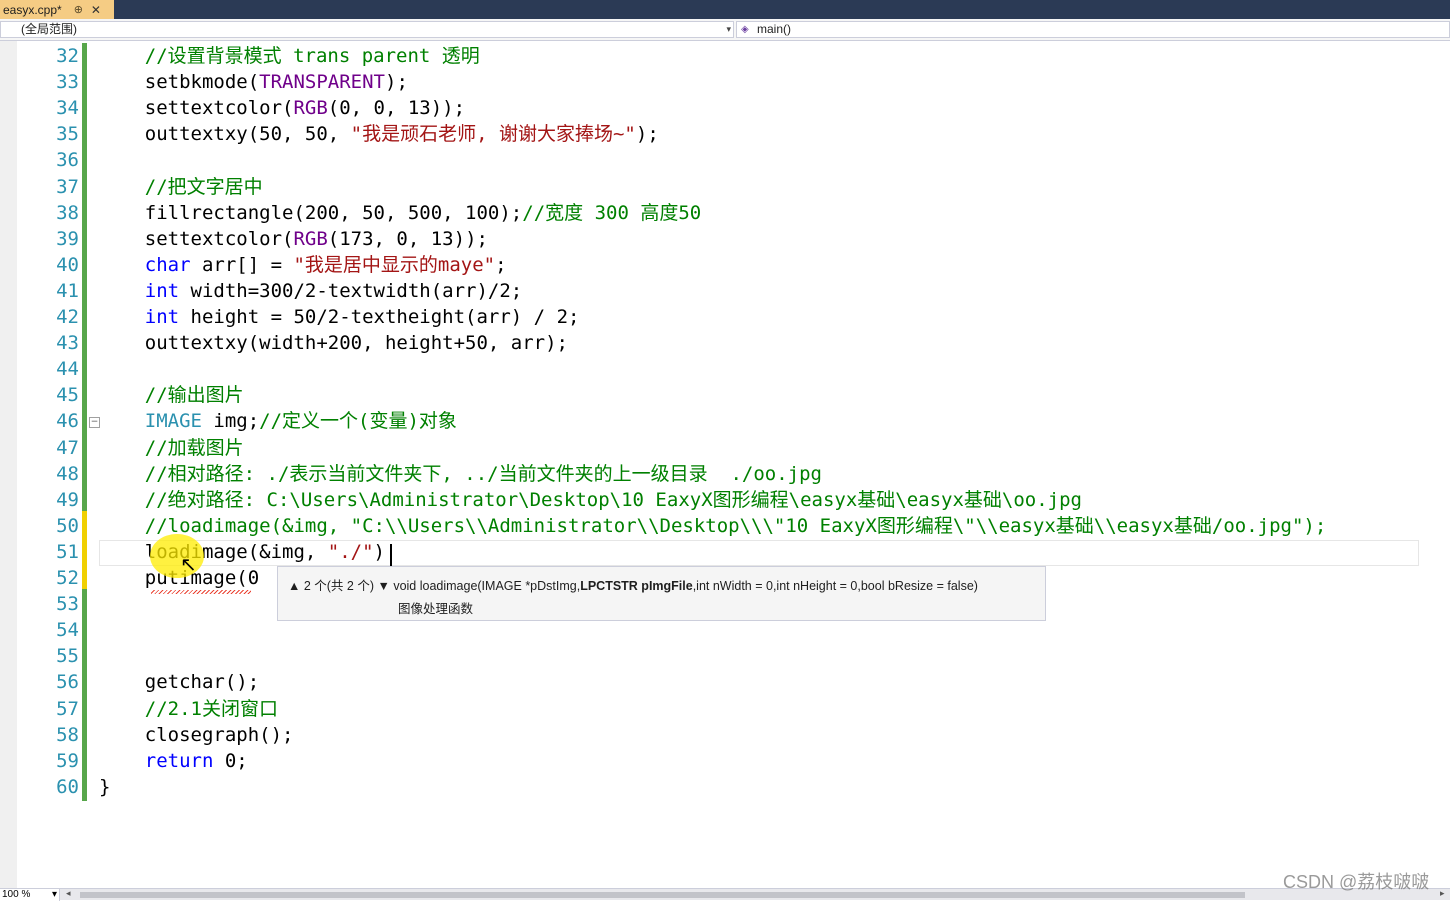  What do you see at coordinates (379, 317) in the screenshot?
I see `code-token: height = 50/2-textheight(arr) / 2;` at bounding box center [379, 317].